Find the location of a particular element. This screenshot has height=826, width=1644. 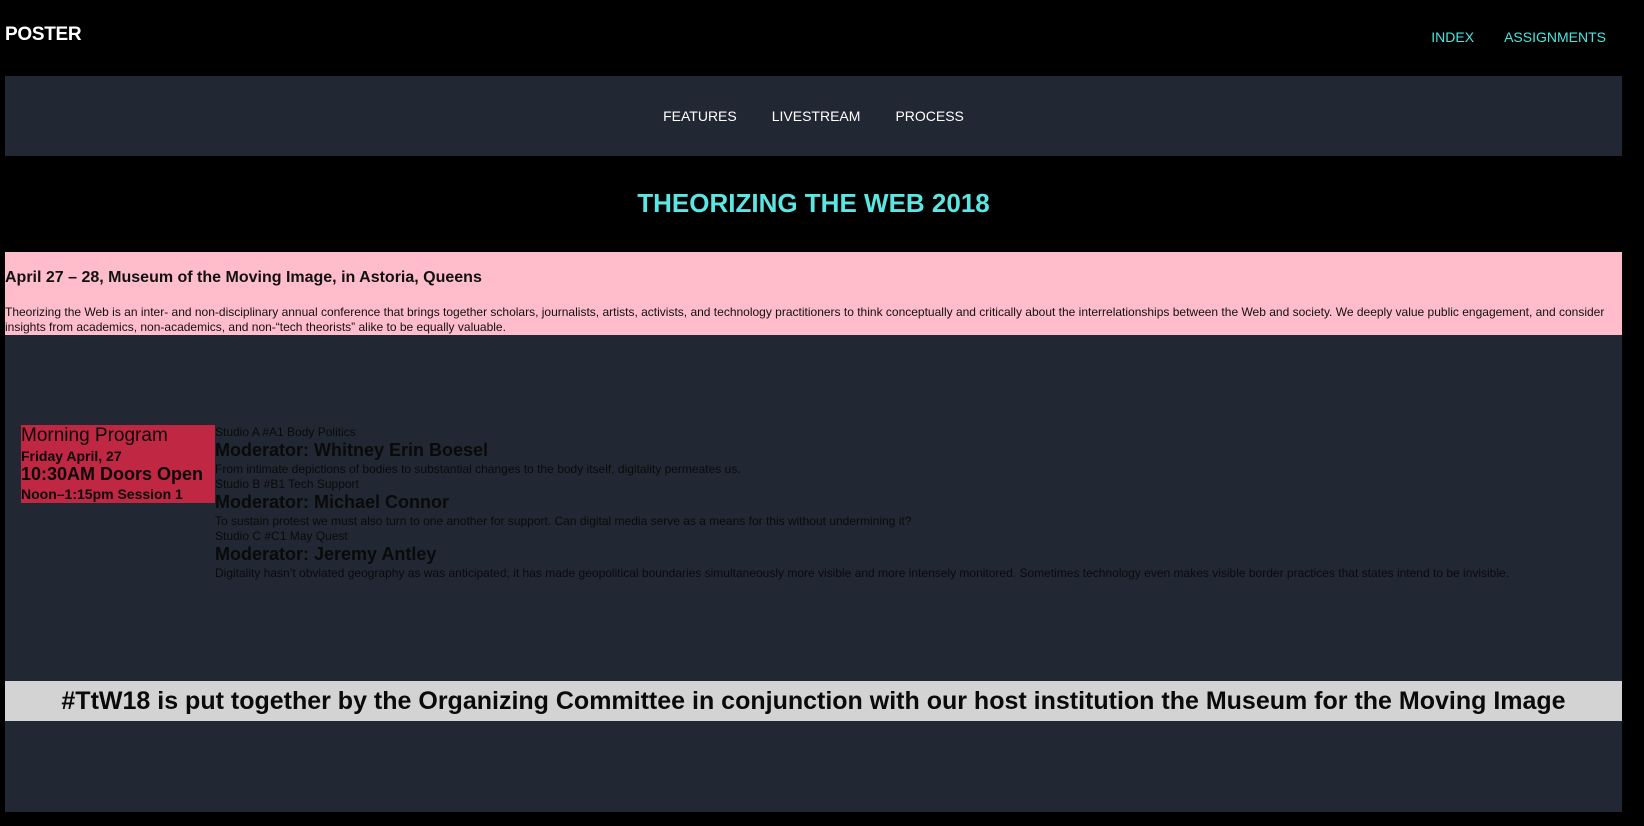

program-doors: 10:30AM Doors Open is located at coordinates (112, 474).